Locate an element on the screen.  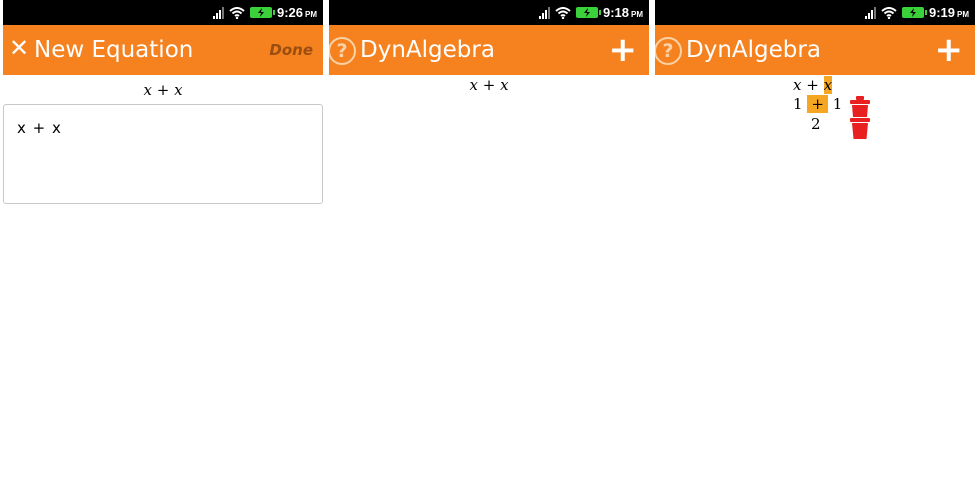
term: 2 is located at coordinates (816, 124).